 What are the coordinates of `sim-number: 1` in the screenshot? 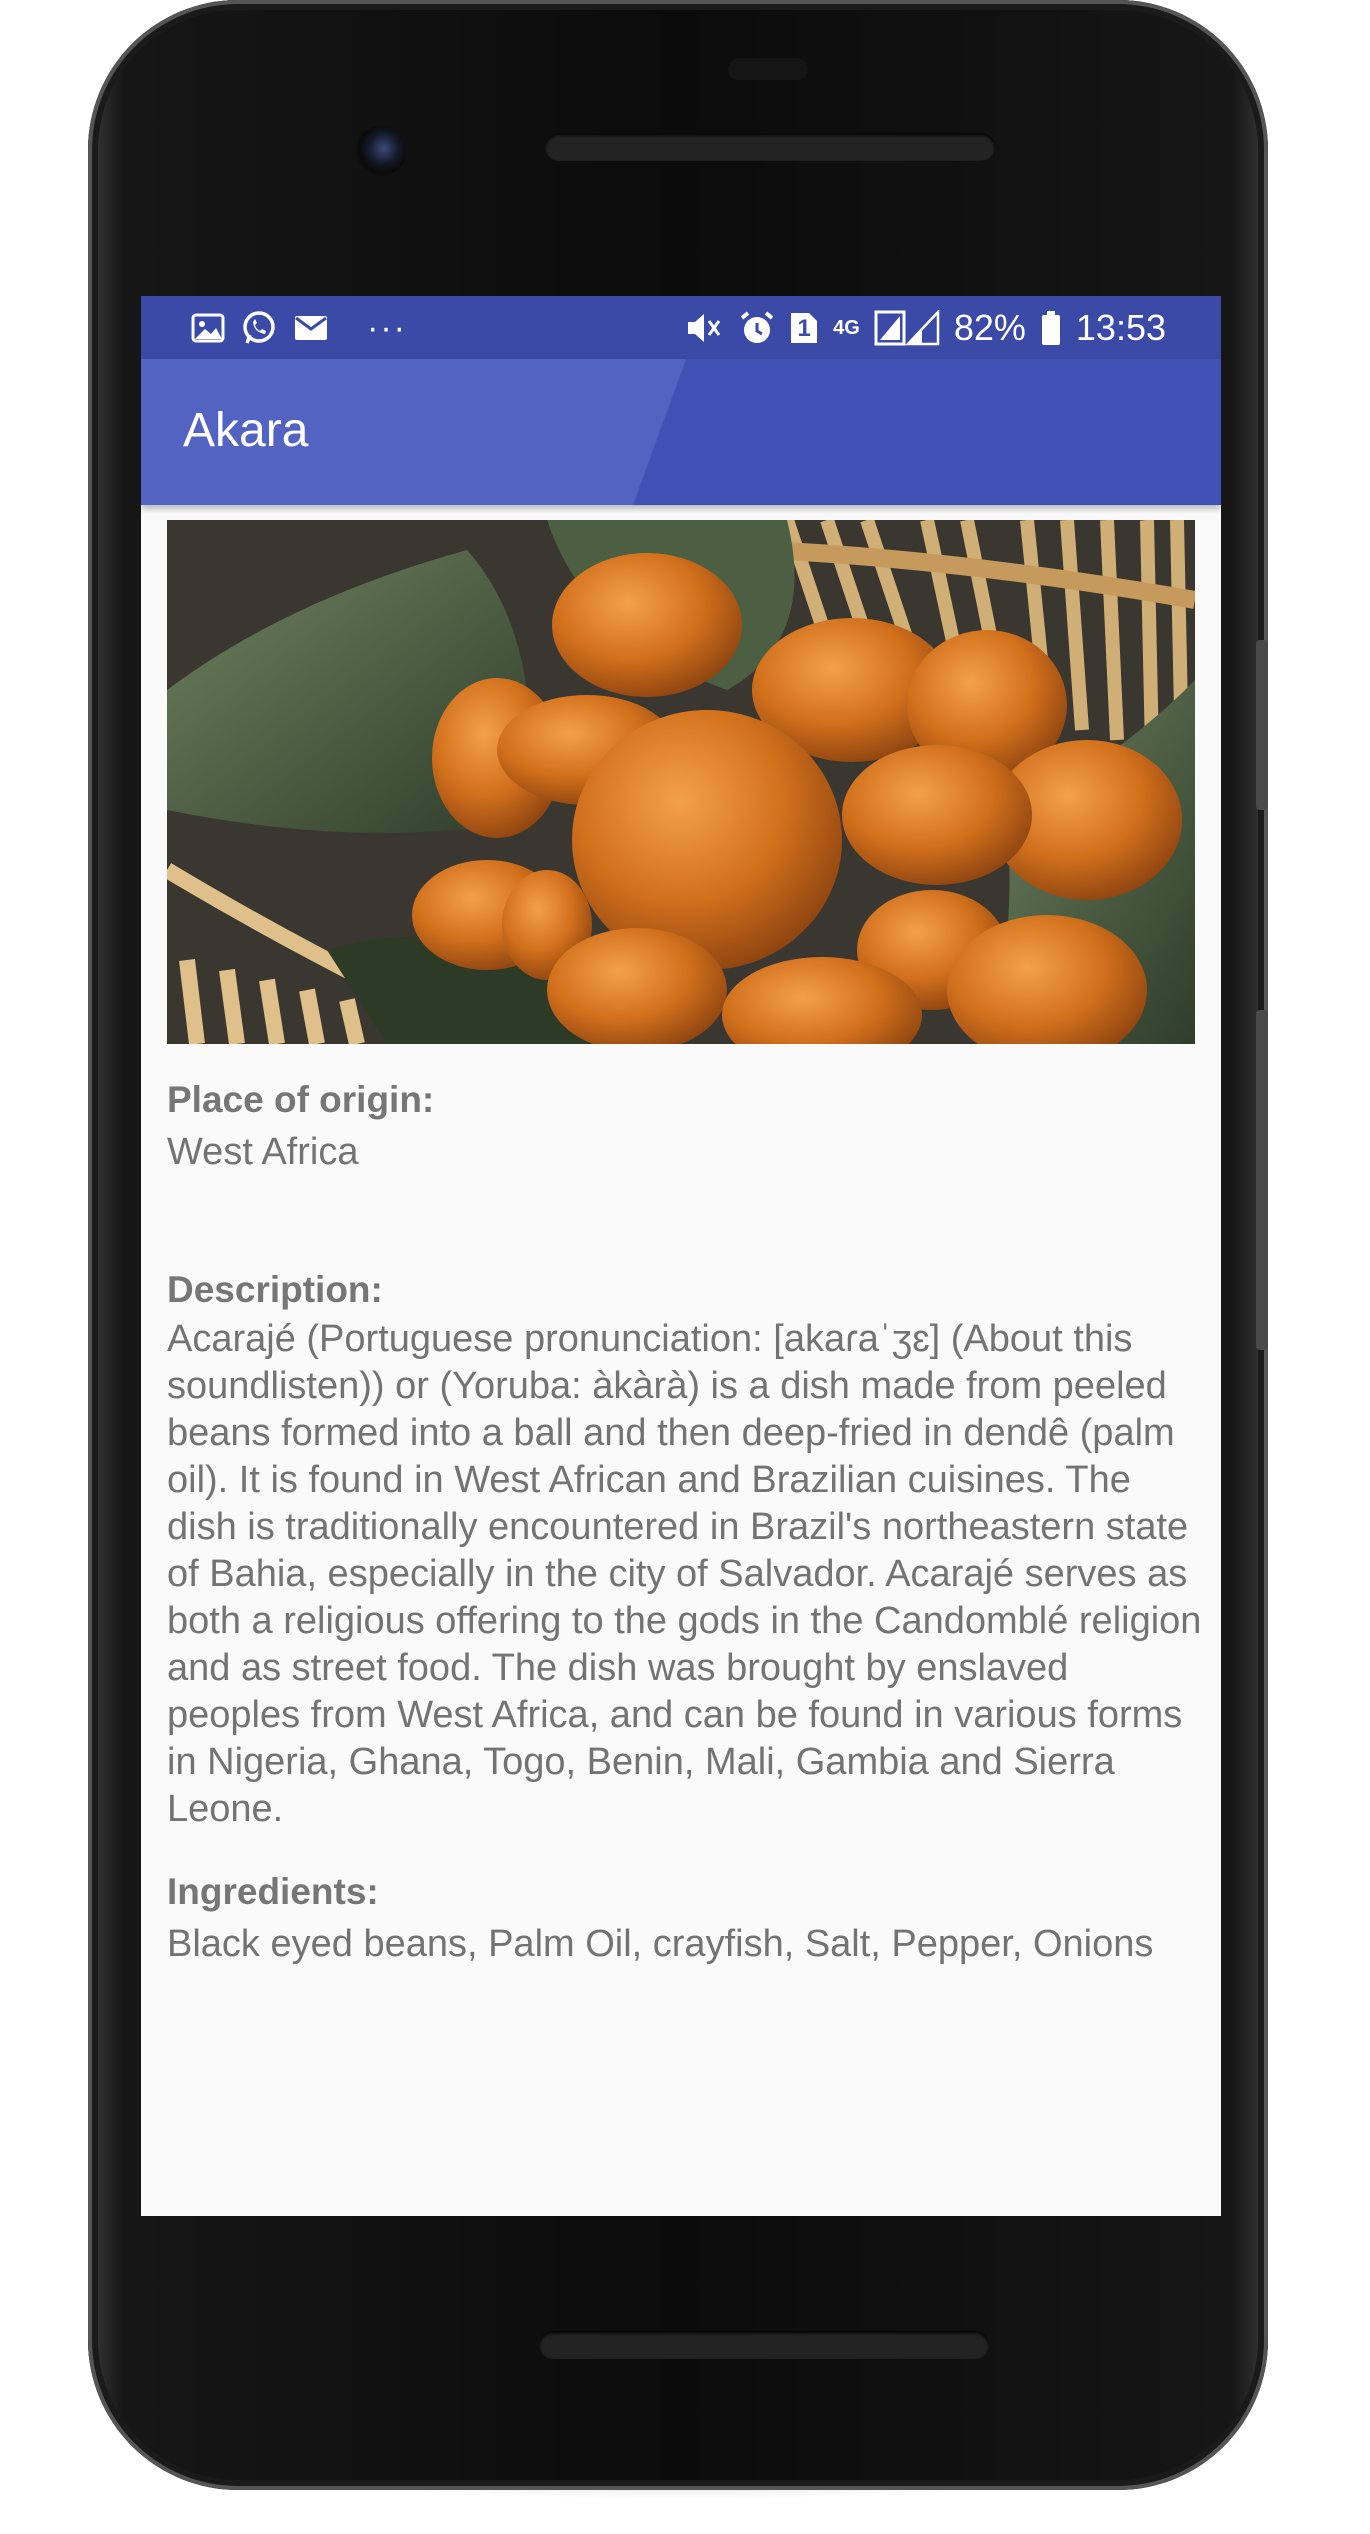 It's located at (804, 328).